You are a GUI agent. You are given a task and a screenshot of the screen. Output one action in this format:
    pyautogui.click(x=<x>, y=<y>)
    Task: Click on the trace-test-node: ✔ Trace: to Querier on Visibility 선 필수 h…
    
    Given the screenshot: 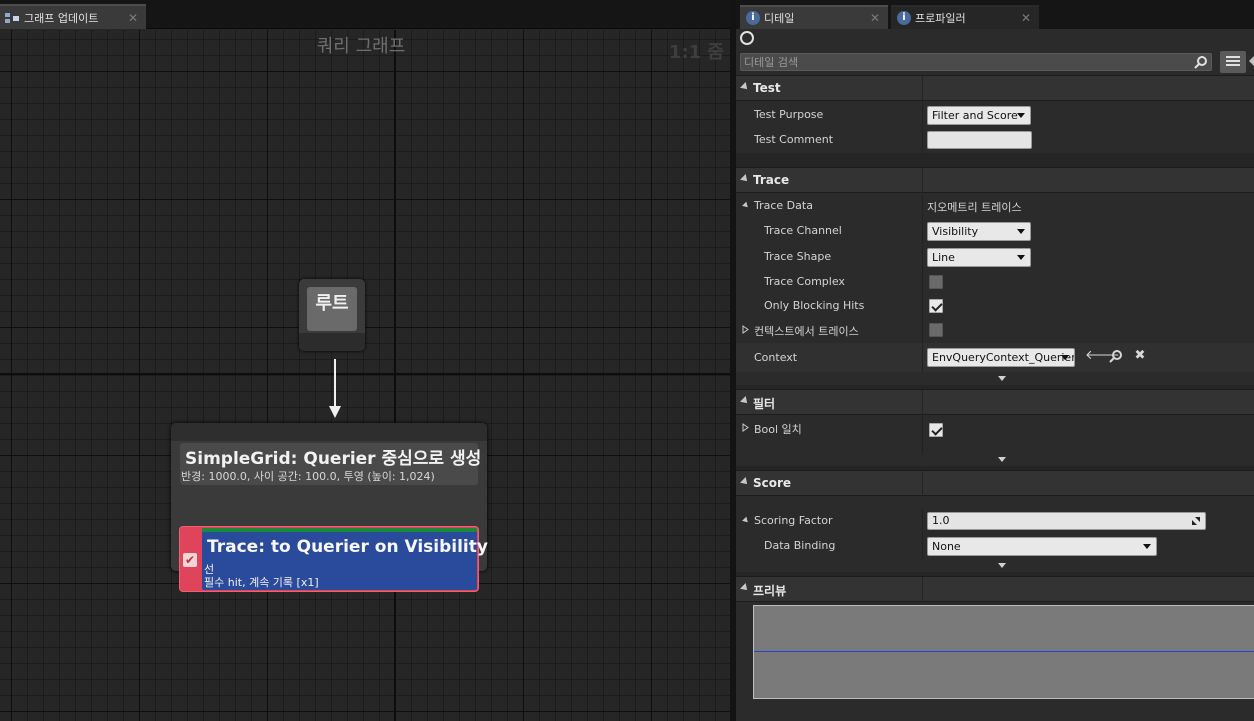 What is the action you would take?
    pyautogui.click(x=333, y=559)
    